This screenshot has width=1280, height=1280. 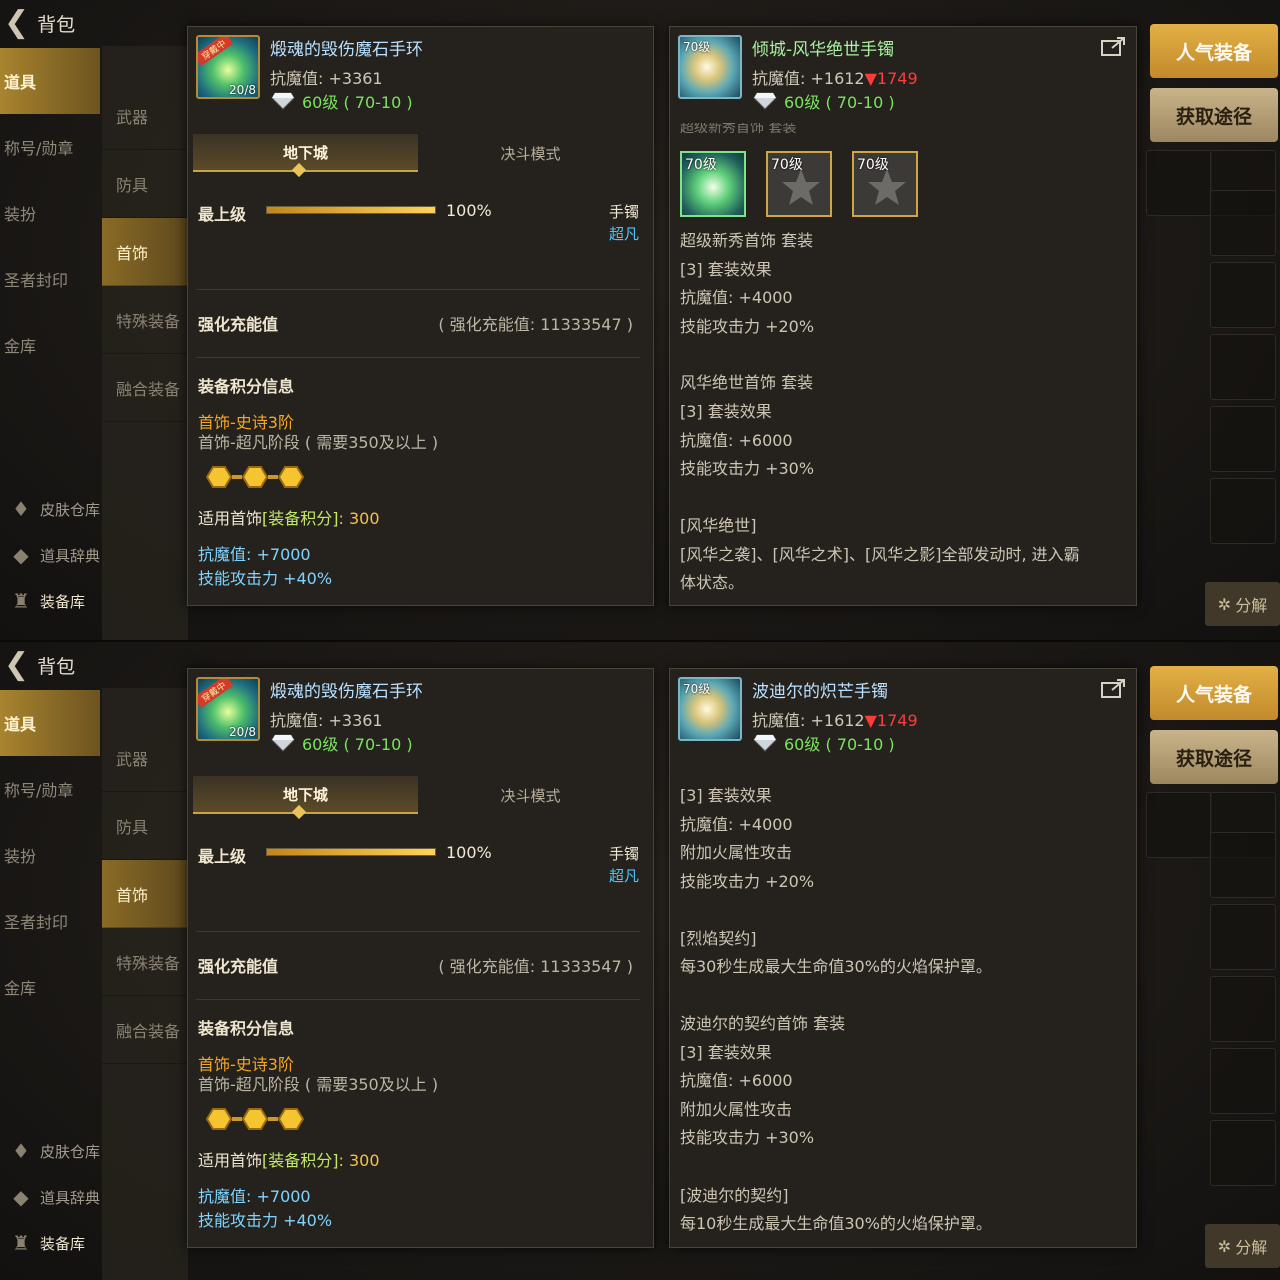 What do you see at coordinates (1251, 605) in the screenshot?
I see `dismantle-label: 分解` at bounding box center [1251, 605].